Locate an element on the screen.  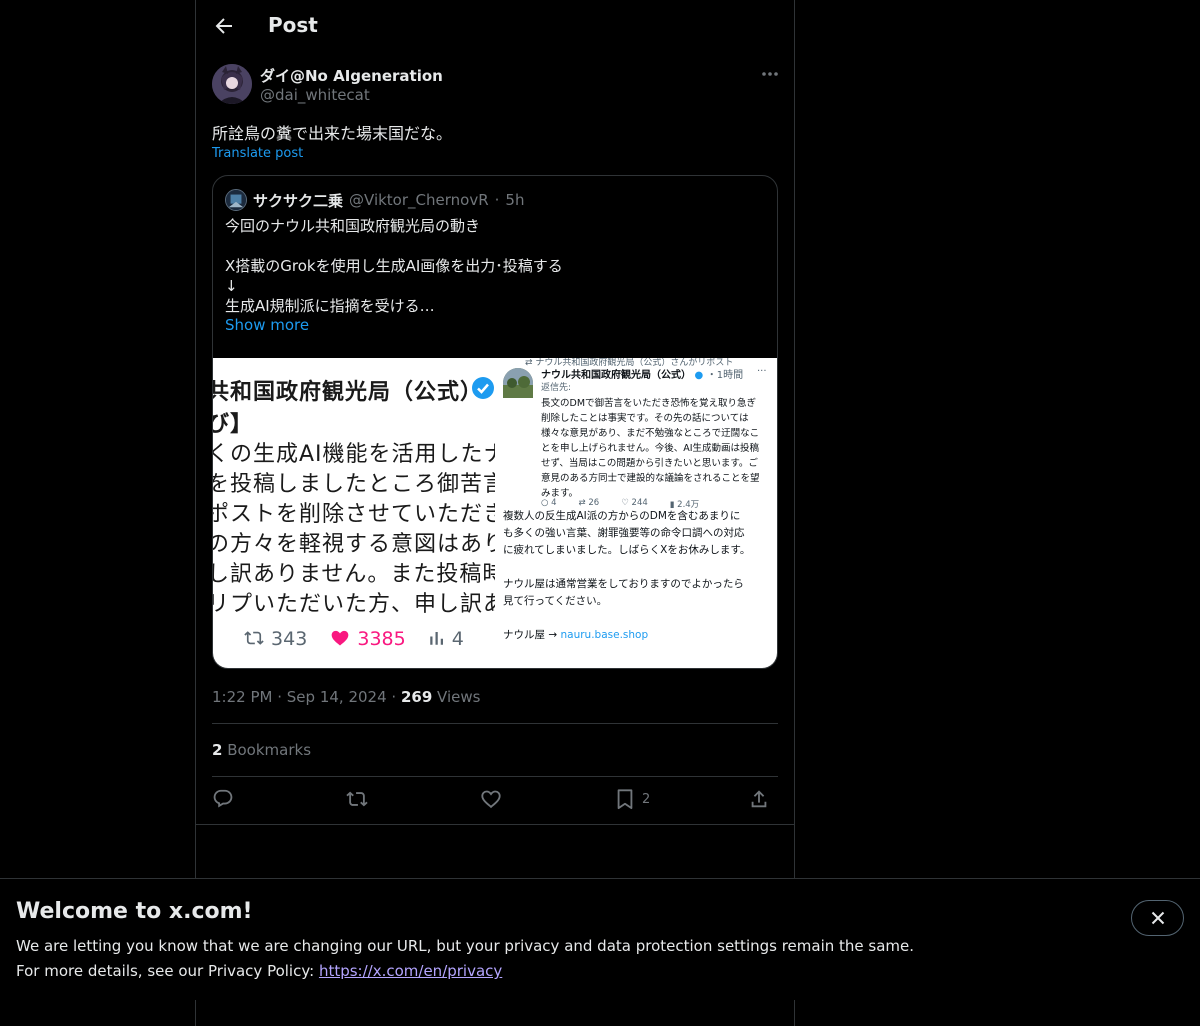
avatar is located at coordinates (232, 84).